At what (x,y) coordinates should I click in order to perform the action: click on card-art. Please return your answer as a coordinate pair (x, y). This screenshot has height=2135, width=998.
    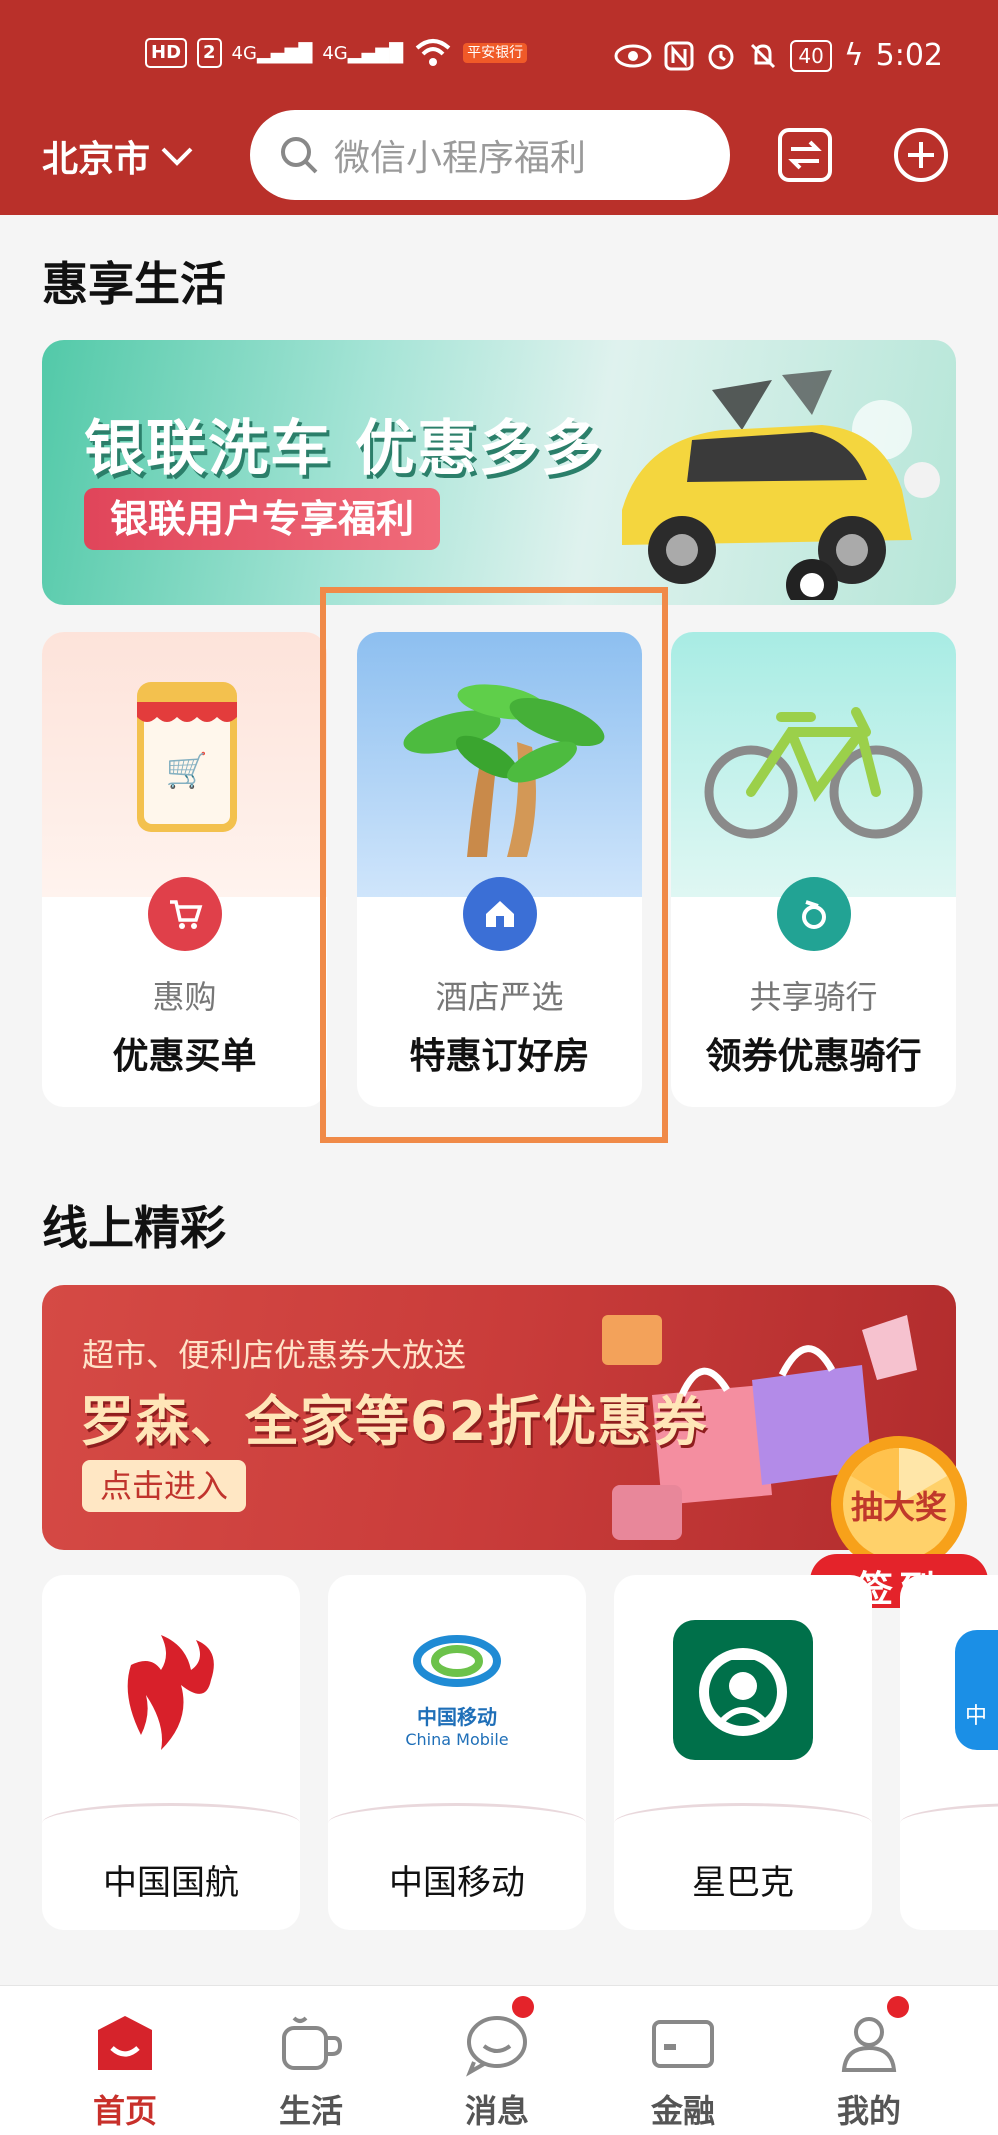
    Looking at the image, I should click on (813, 764).